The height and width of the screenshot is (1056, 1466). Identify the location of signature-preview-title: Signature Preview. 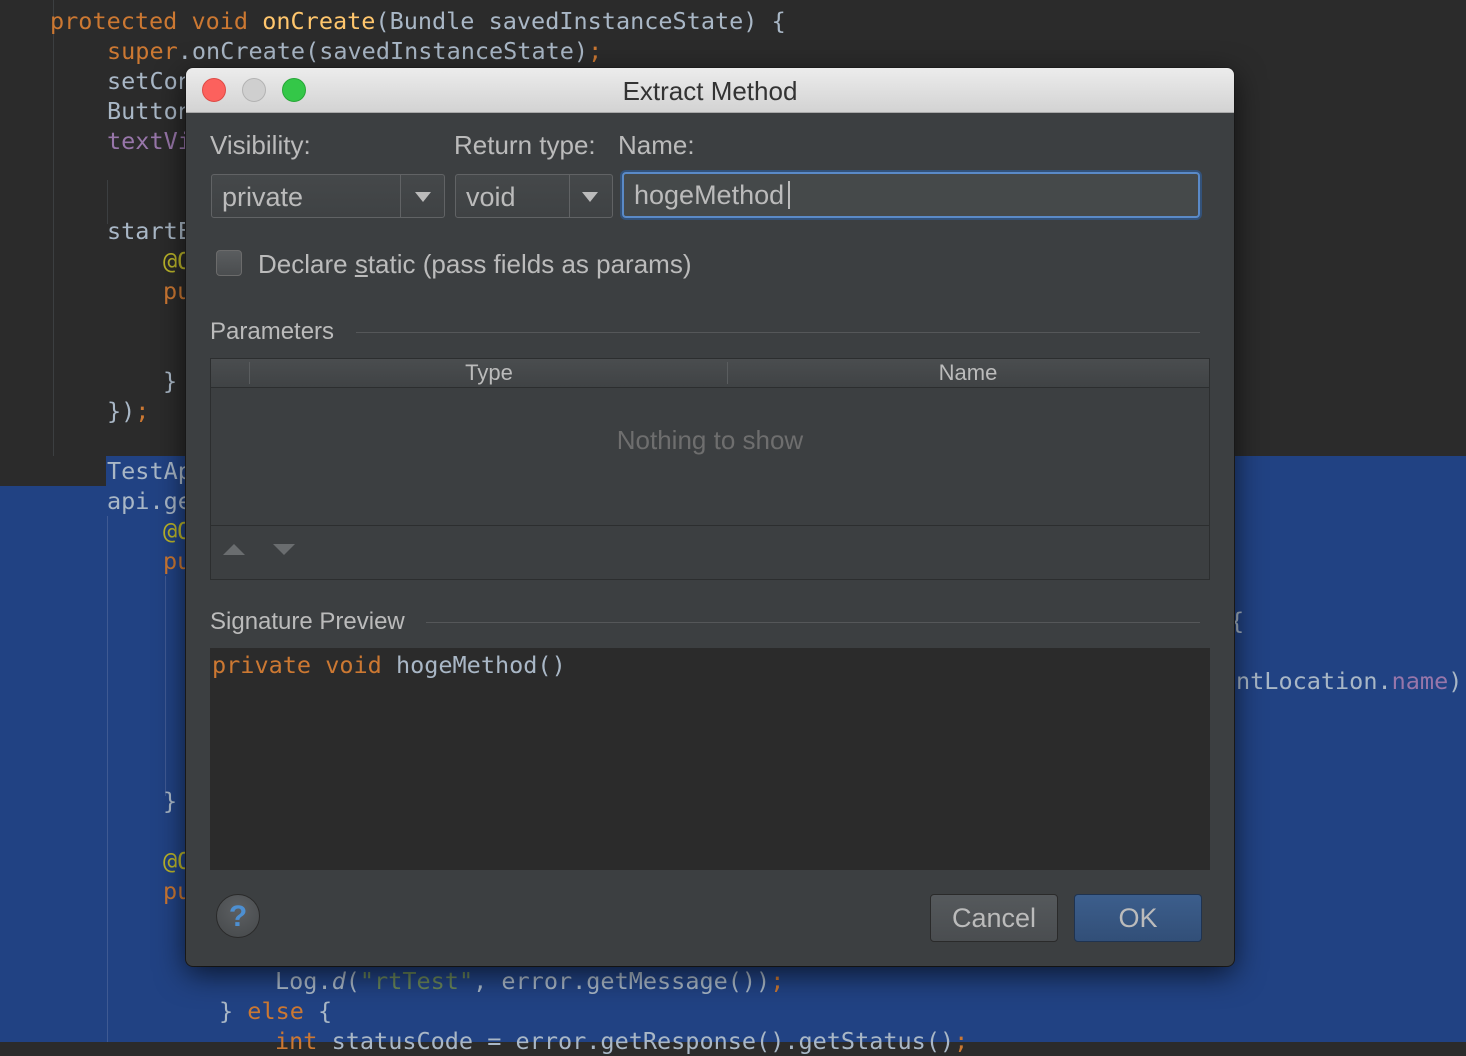
(307, 621).